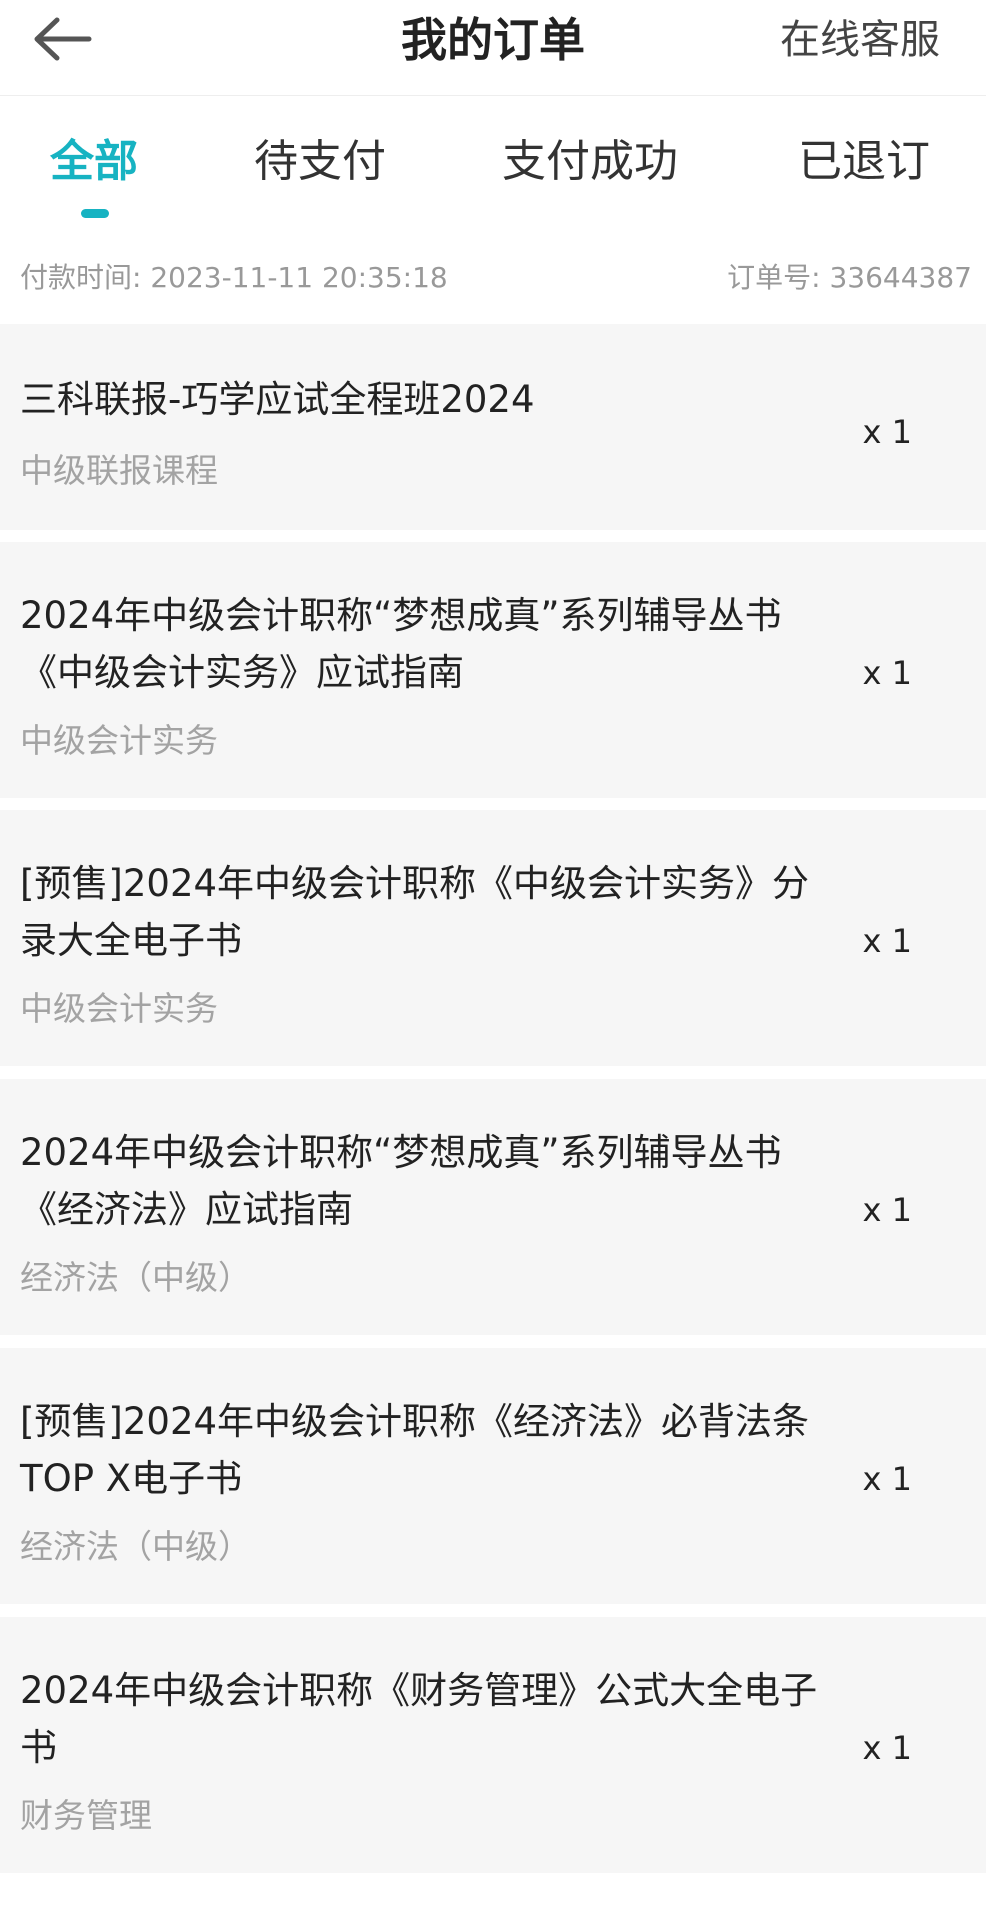  I want to click on active-tab-indicator, so click(95, 213).